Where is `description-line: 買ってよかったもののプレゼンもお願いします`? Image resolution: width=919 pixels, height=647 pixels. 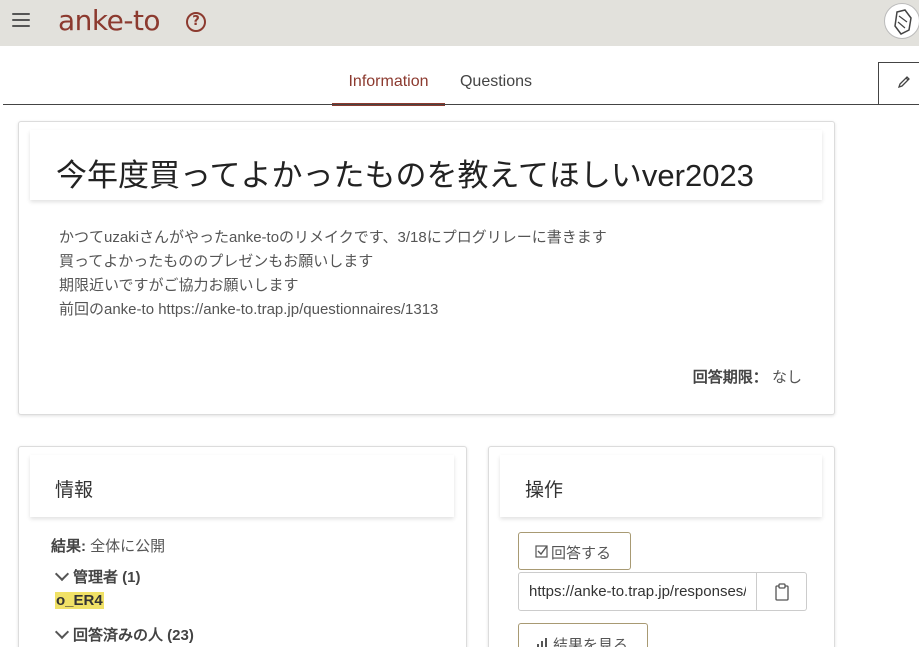
description-line: 買ってよかったもののプレゼンもお願いします is located at coordinates (216, 261).